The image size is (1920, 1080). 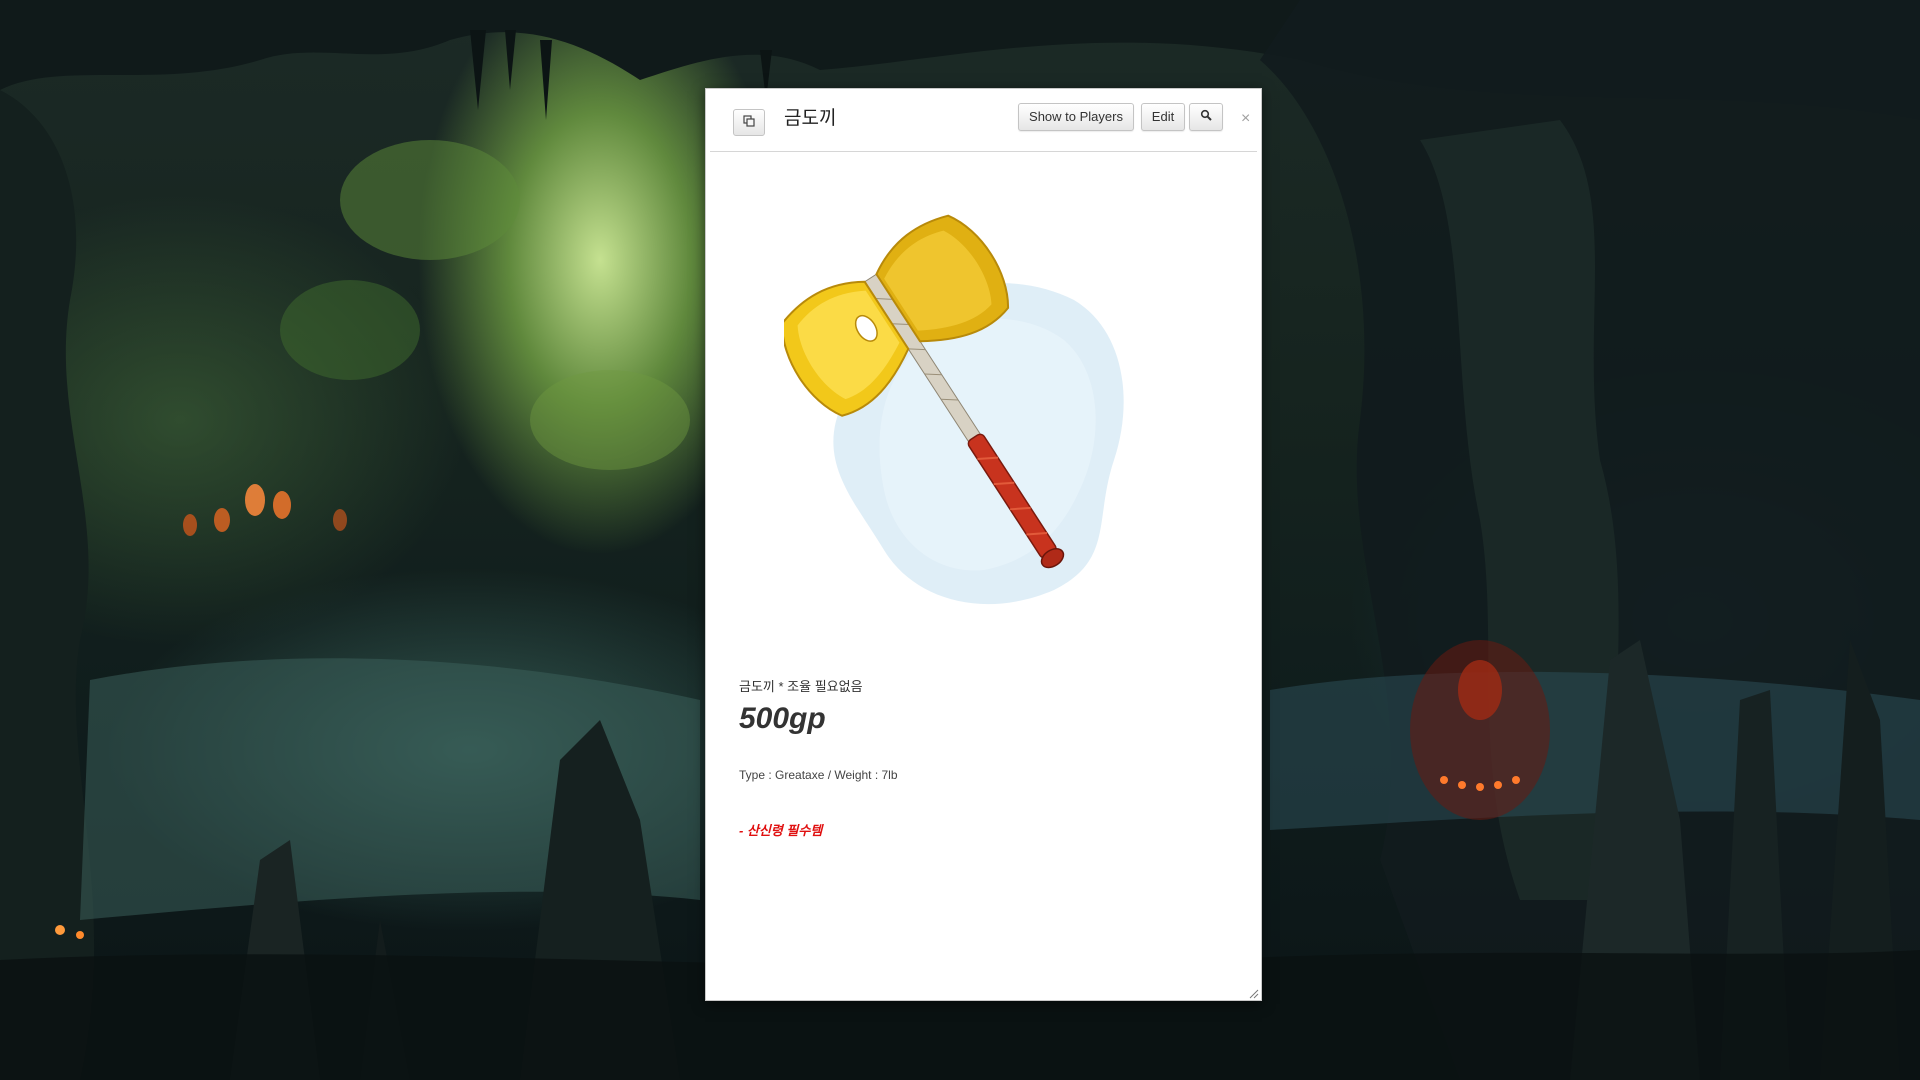 I want to click on item-stats: Type : Greataxe / Weight : 7lb, so click(x=818, y=775).